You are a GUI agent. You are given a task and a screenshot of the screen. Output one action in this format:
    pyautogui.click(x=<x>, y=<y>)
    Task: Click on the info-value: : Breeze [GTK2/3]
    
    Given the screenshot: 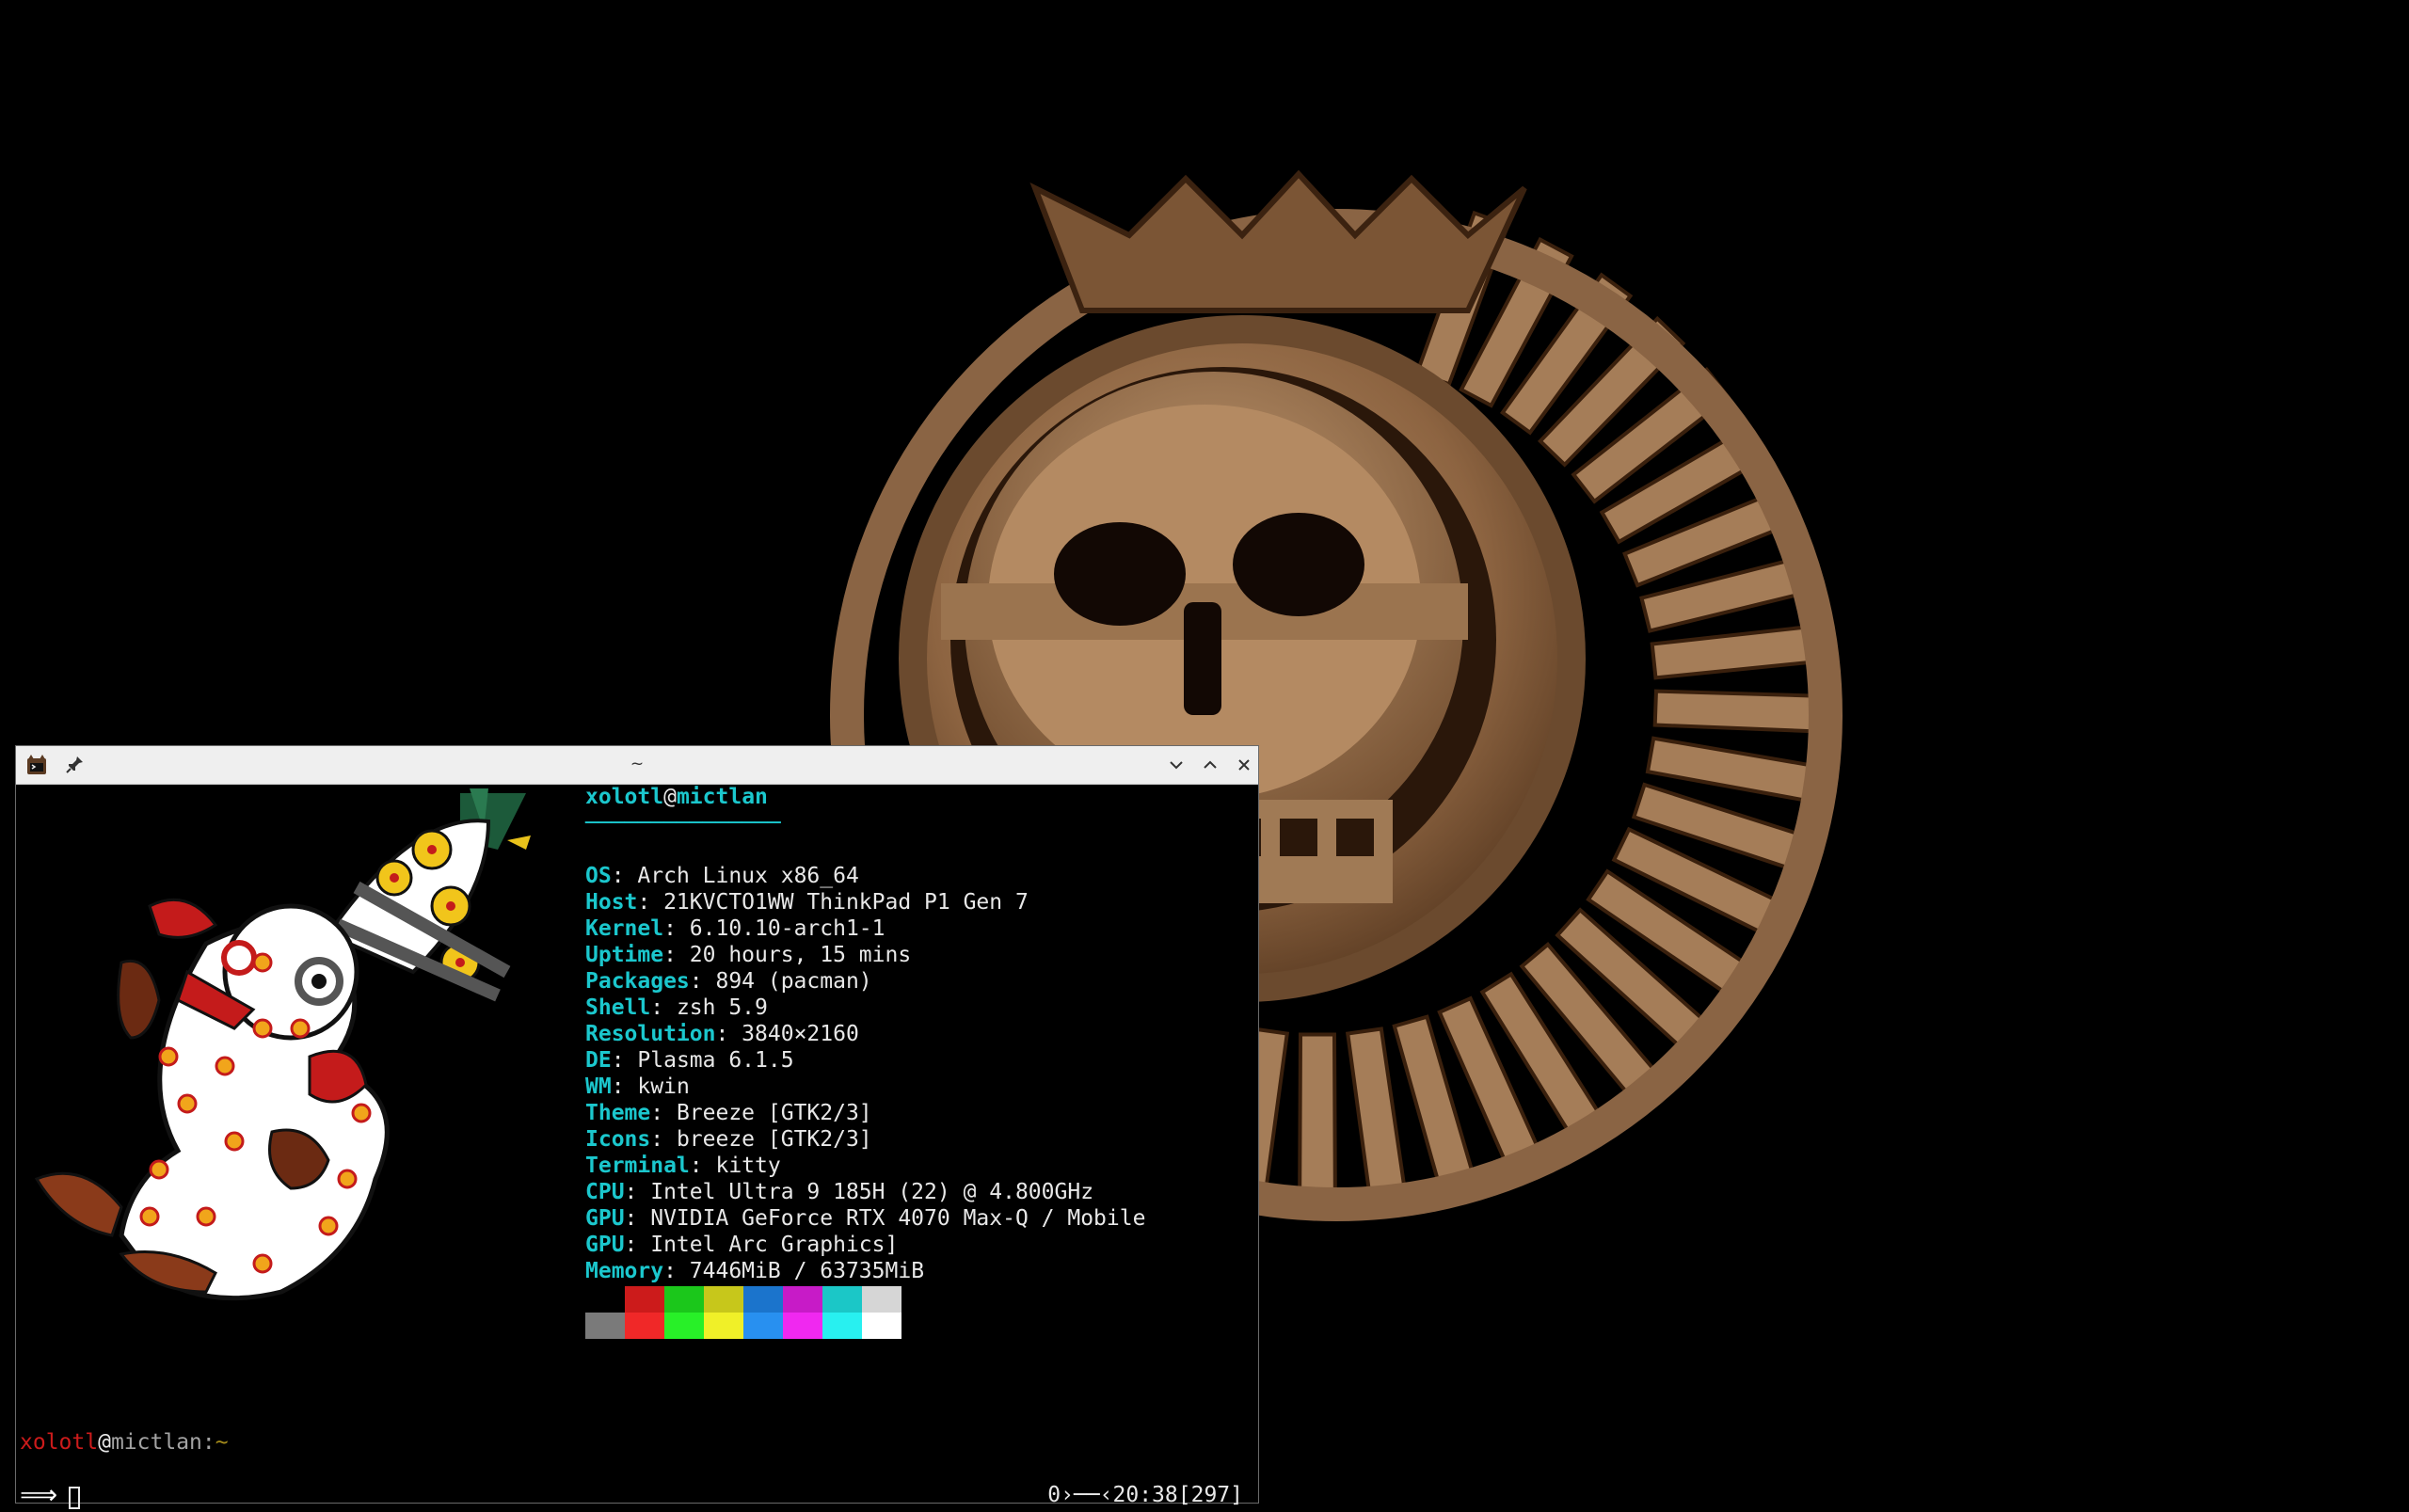 What is the action you would take?
    pyautogui.click(x=761, y=1113)
    